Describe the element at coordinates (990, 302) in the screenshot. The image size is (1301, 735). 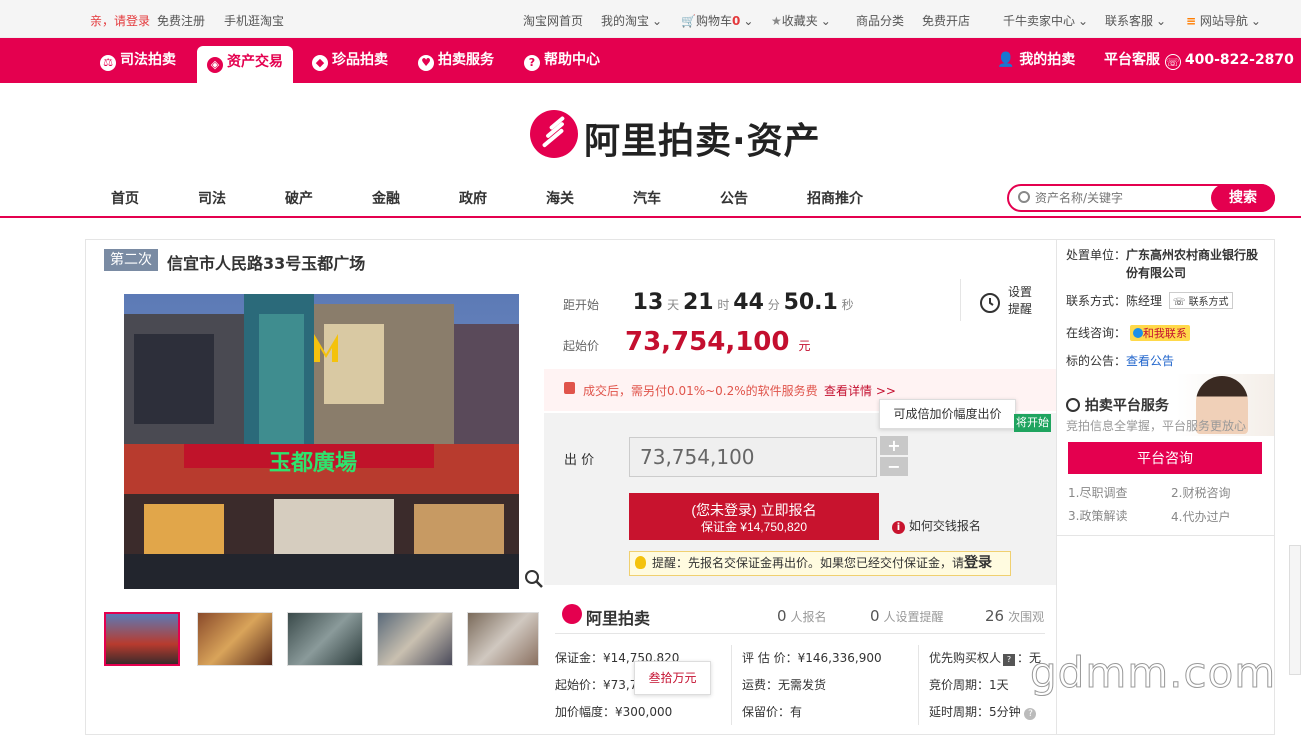
I see `alarm-clock-icon` at that location.